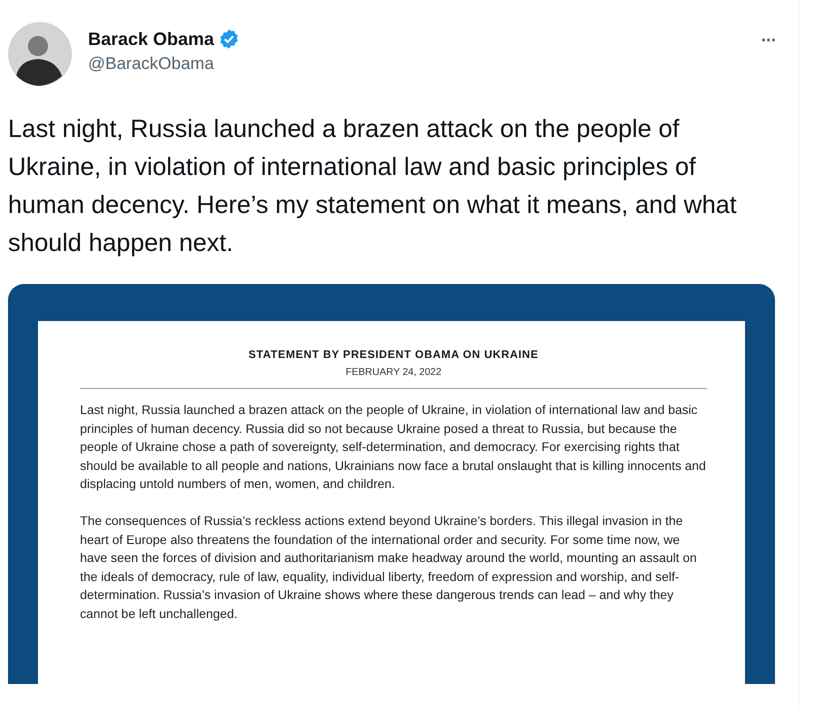 The width and height of the screenshot is (832, 708). I want to click on avatar, so click(40, 54).